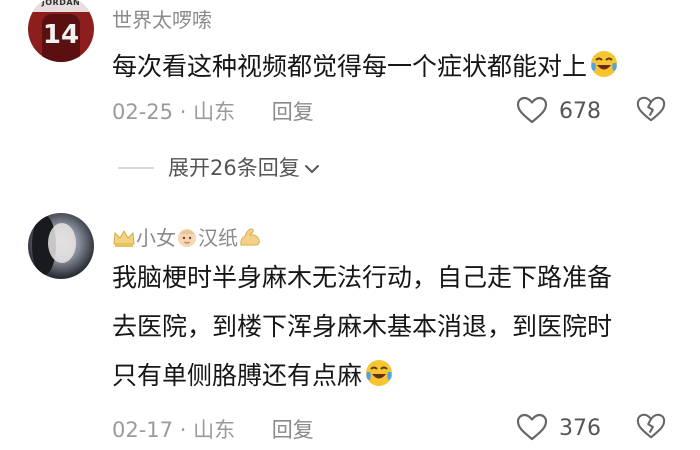  I want to click on username: 小女 汉纸, so click(187, 237).